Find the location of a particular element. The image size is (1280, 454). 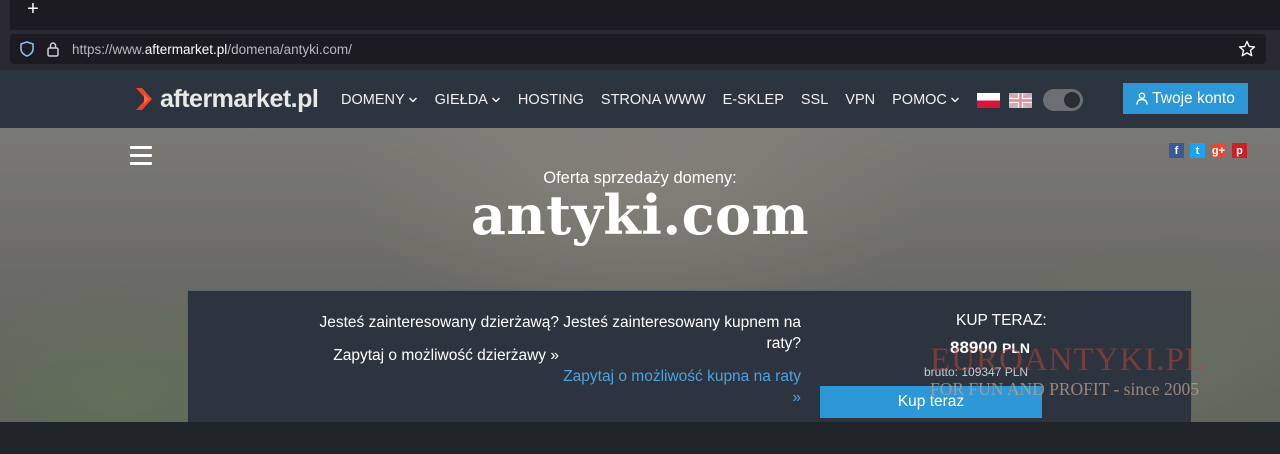

twitter-icon: t is located at coordinates (1197, 150).